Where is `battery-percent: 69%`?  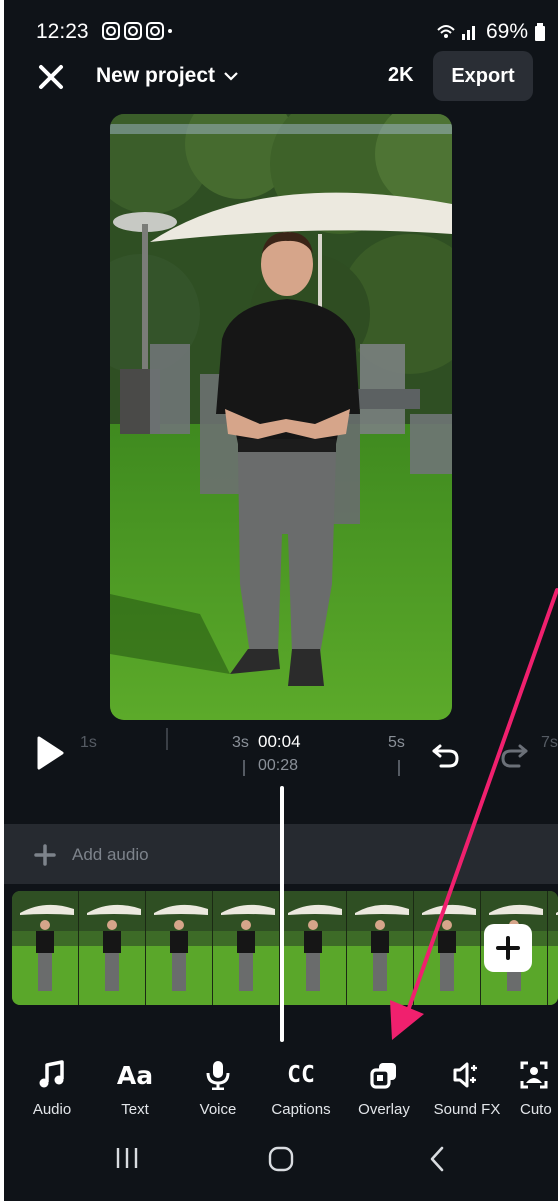 battery-percent: 69% is located at coordinates (506, 31).